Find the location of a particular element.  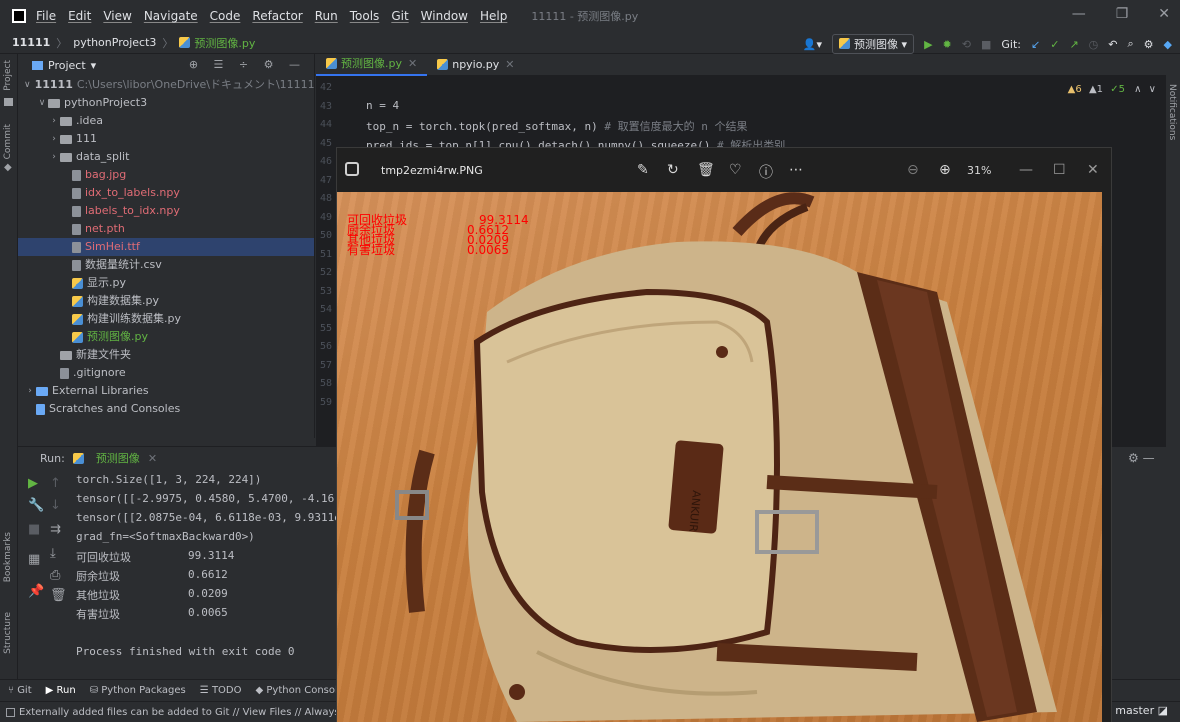

trash-icon: 🗑 is located at coordinates (58, 595).